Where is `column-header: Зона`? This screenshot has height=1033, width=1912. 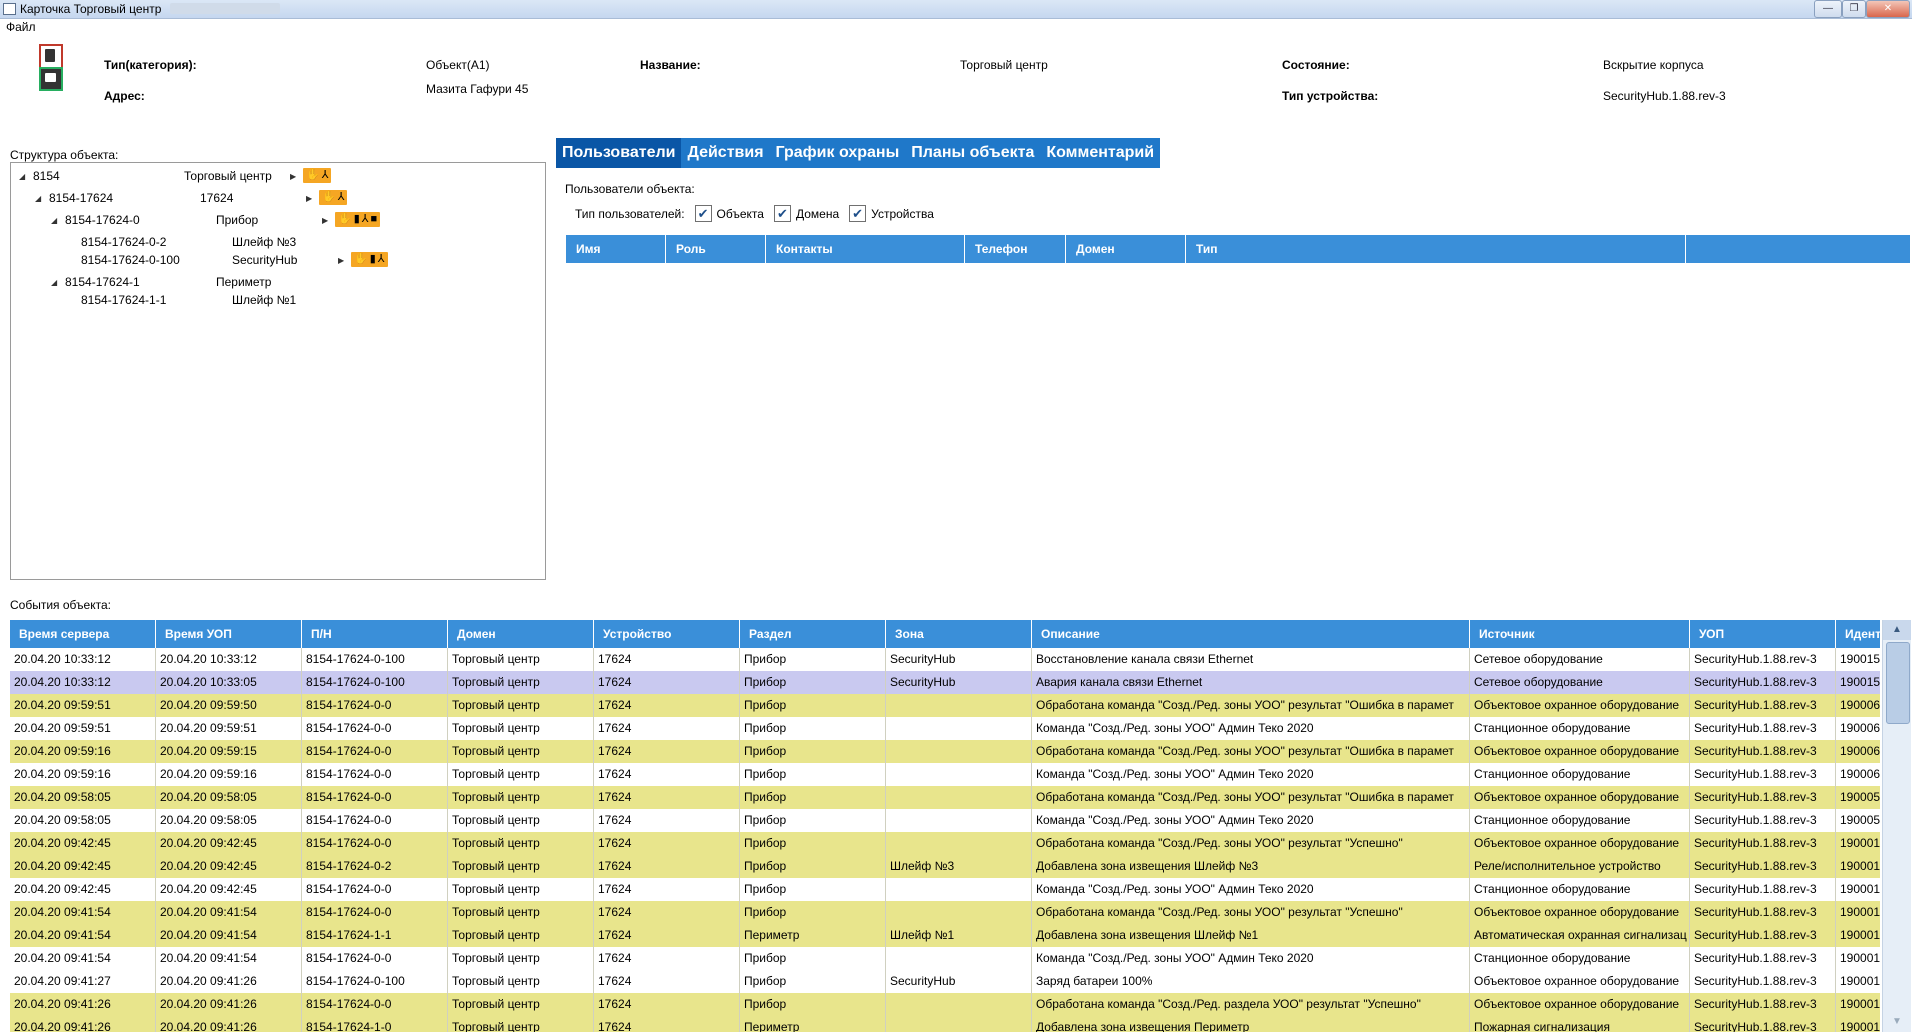
column-header: Зона is located at coordinates (959, 634).